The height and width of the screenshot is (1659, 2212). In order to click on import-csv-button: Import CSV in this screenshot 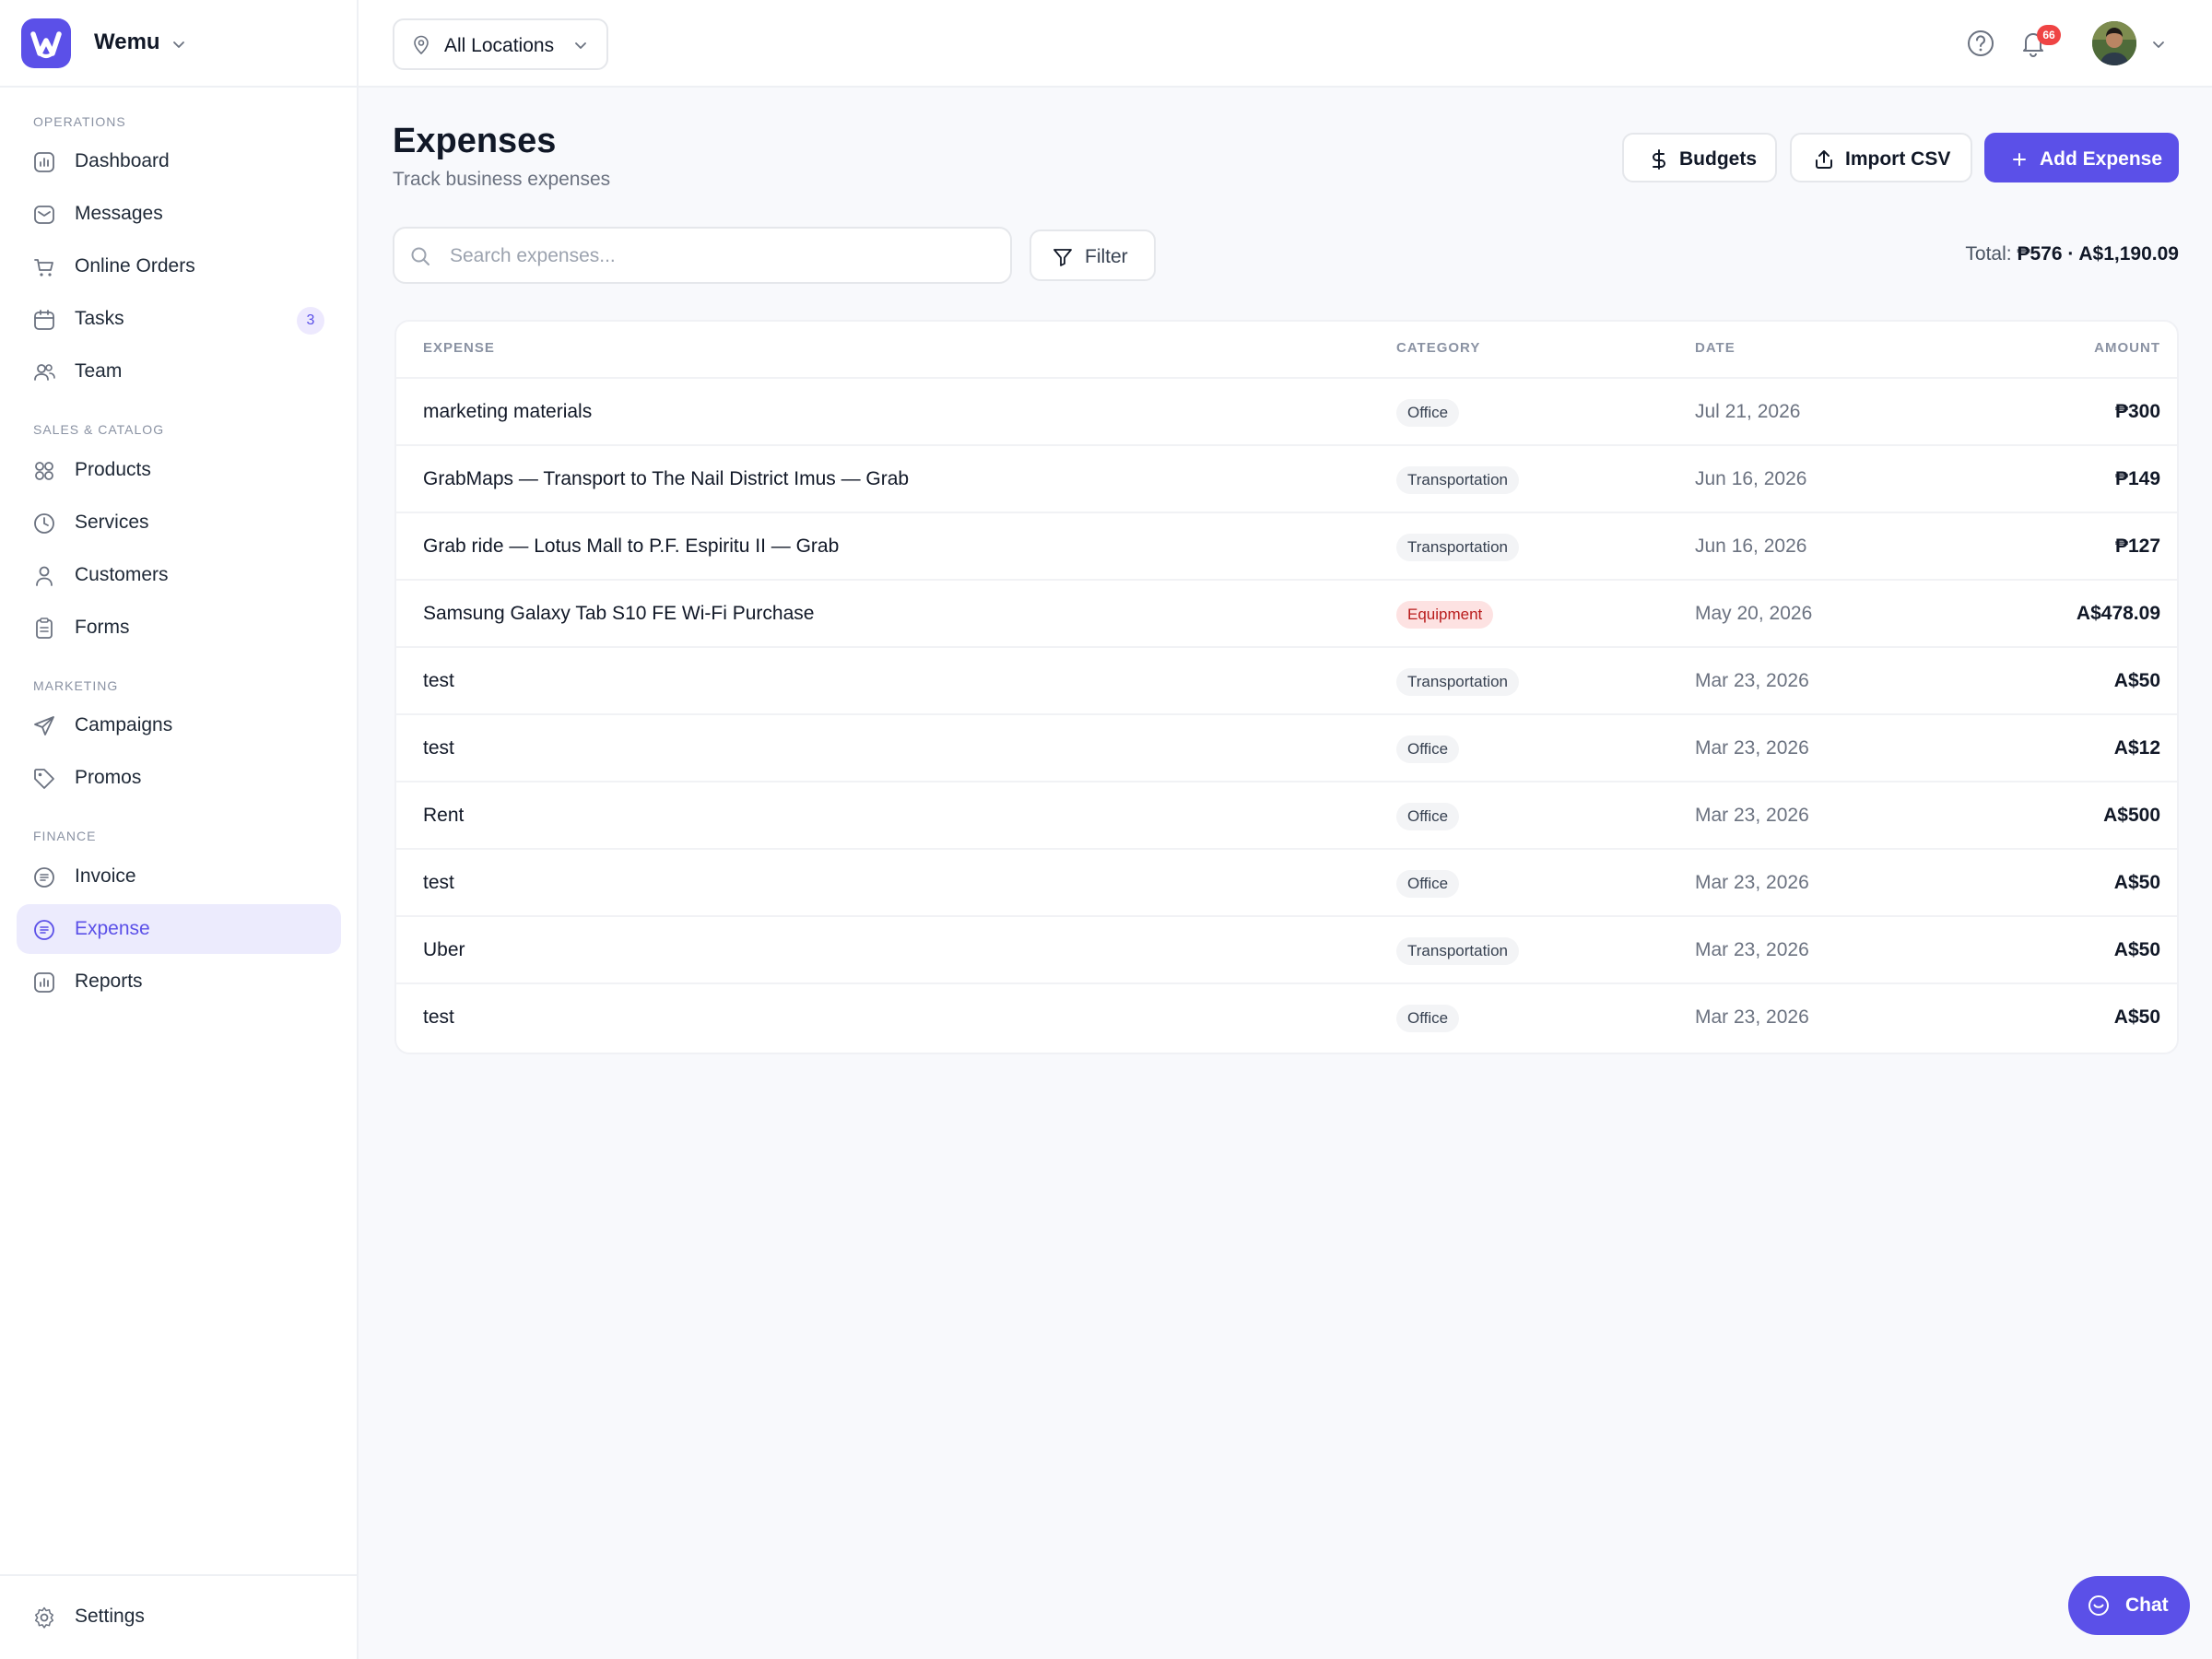, I will do `click(1881, 157)`.